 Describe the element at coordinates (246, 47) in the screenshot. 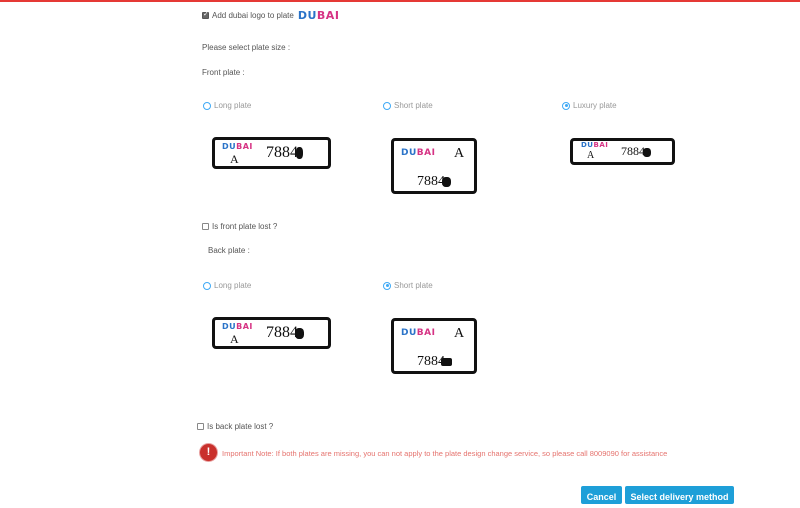

I see `select-size-label: Please select plate size :` at that location.